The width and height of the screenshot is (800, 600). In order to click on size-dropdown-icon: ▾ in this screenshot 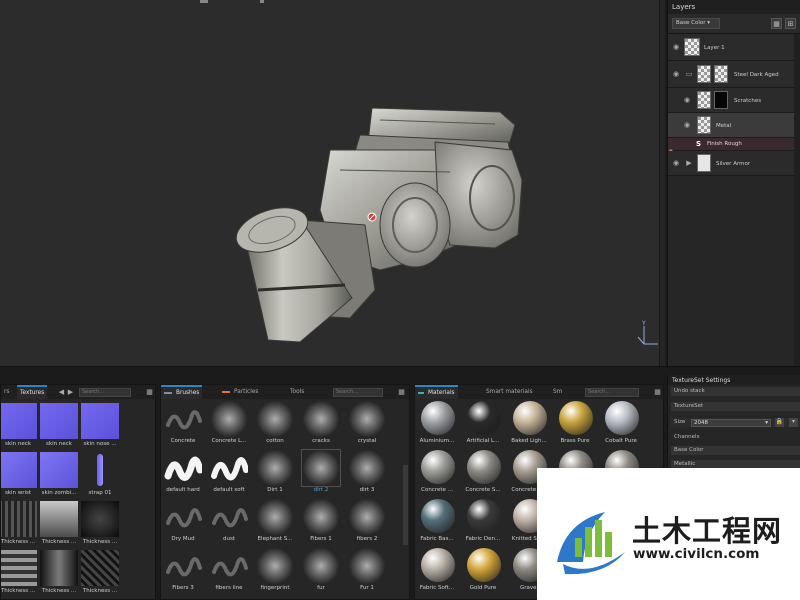, I will do `click(793, 422)`.